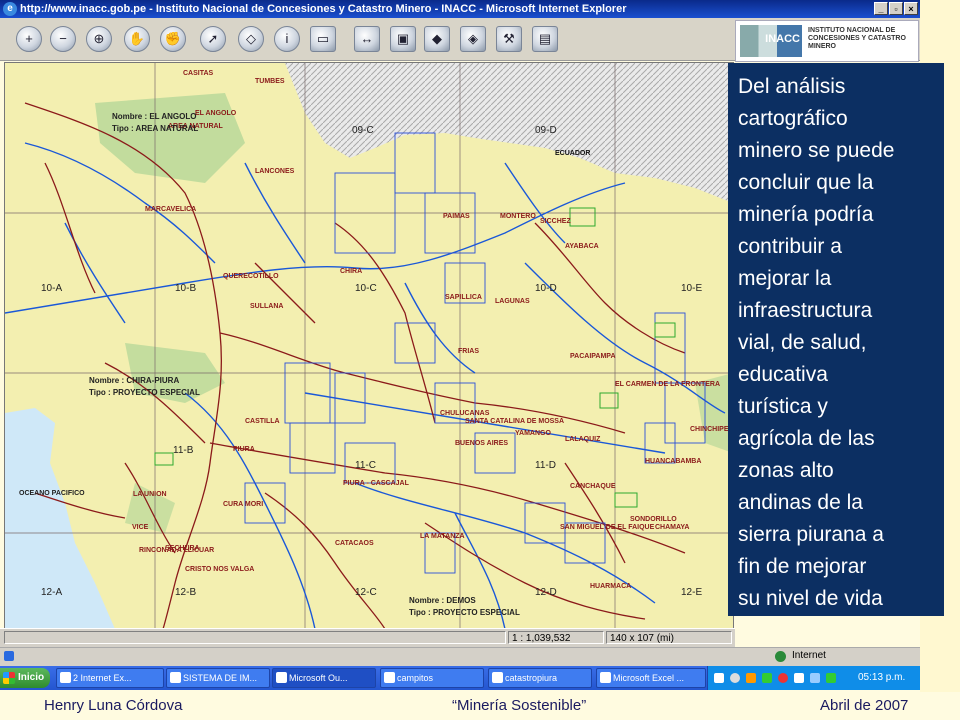 Image resolution: width=960 pixels, height=720 pixels. I want to click on place-label: LA MATANZA, so click(442, 536).